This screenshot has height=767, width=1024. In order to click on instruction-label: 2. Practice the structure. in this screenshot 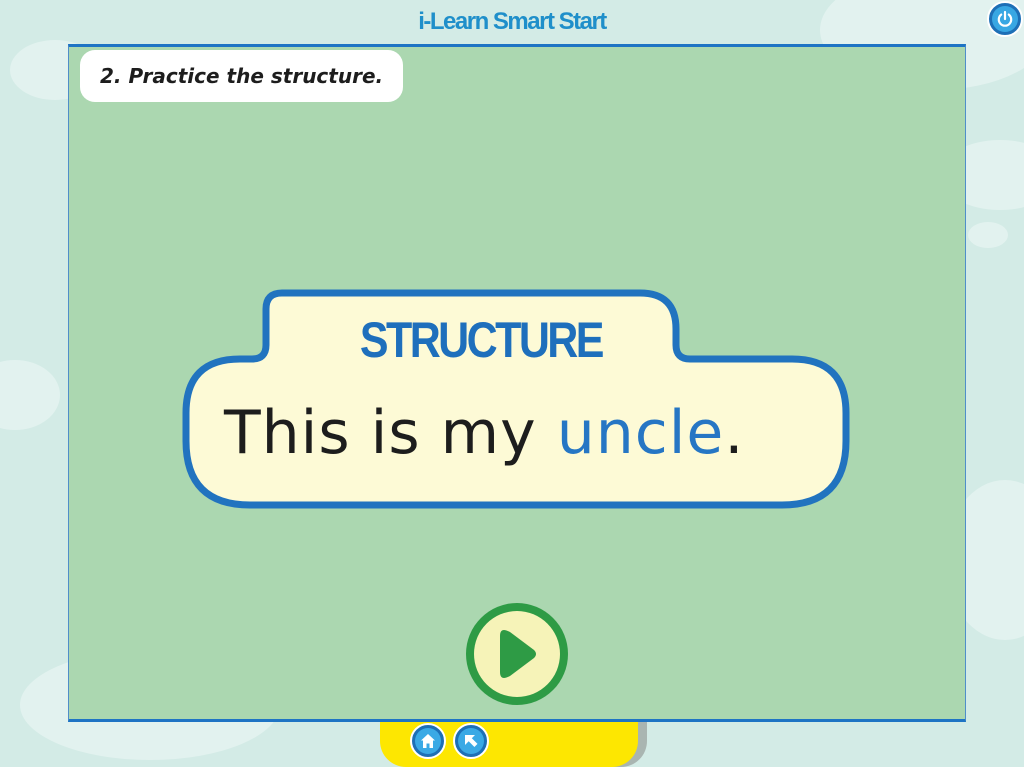, I will do `click(242, 76)`.